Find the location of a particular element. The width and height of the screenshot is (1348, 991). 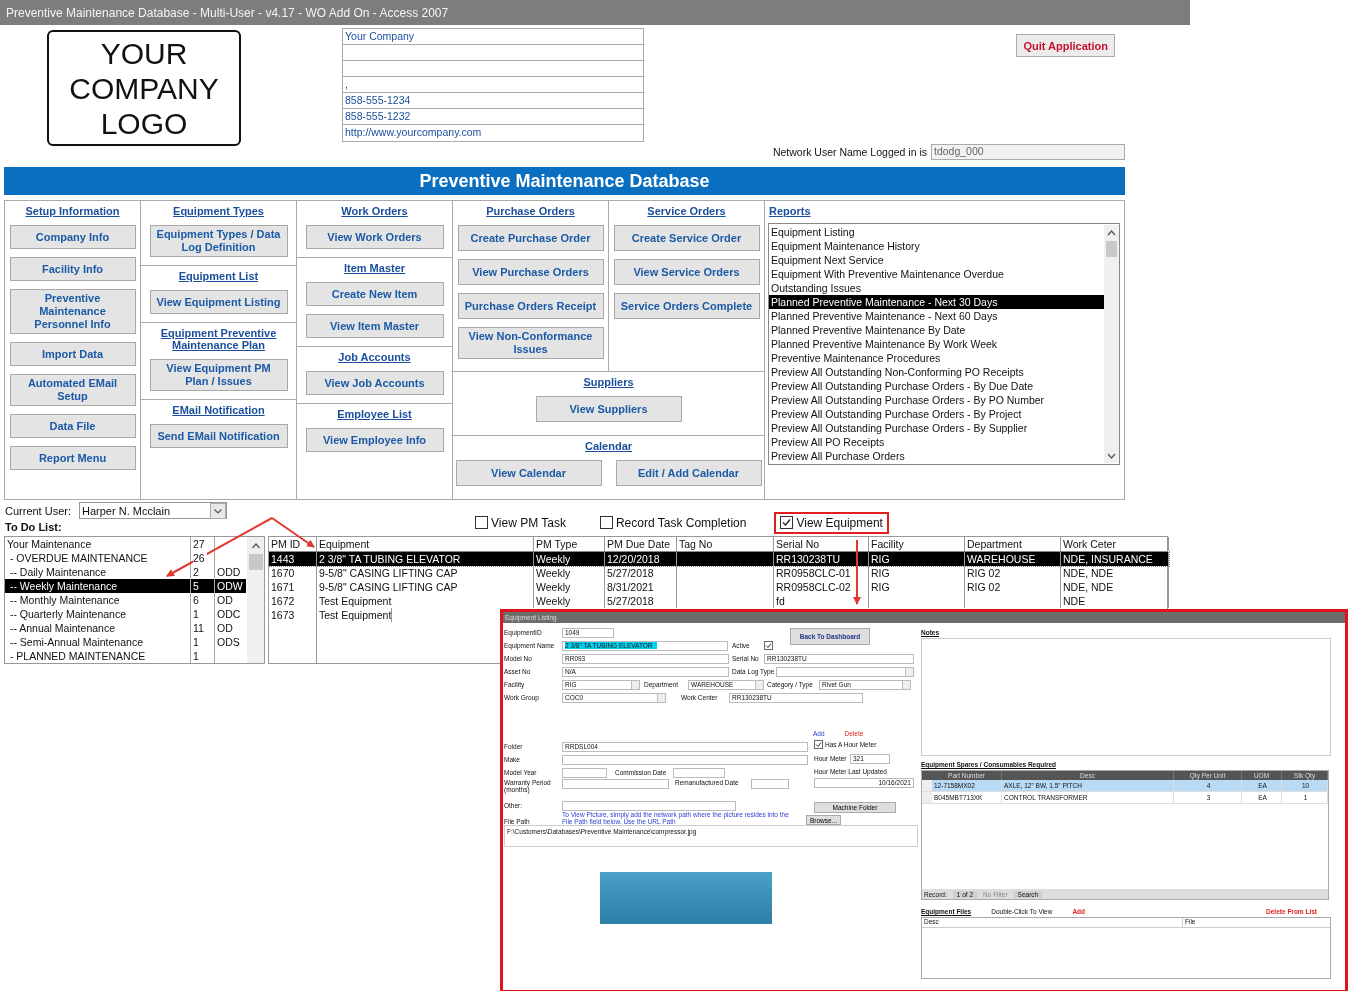

menu-button: Create New Item is located at coordinates (374, 294).